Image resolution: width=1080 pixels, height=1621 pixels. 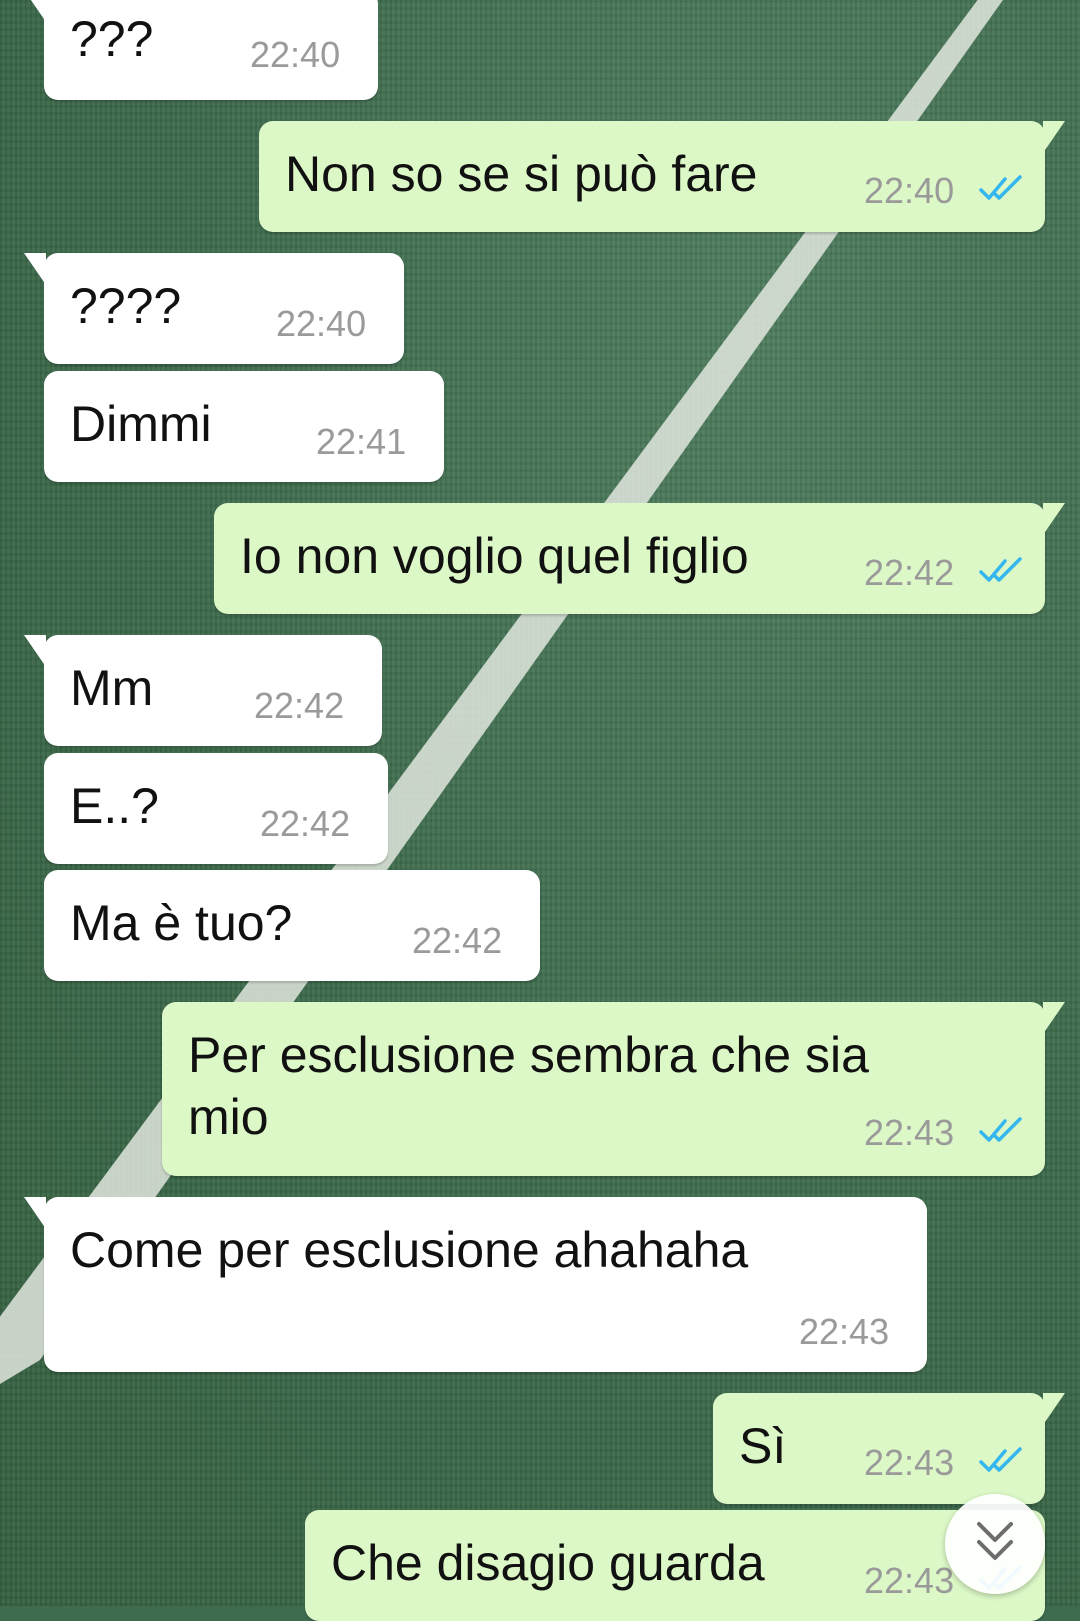 What do you see at coordinates (216, 808) in the screenshot?
I see `message-incoming: E..? 22:42` at bounding box center [216, 808].